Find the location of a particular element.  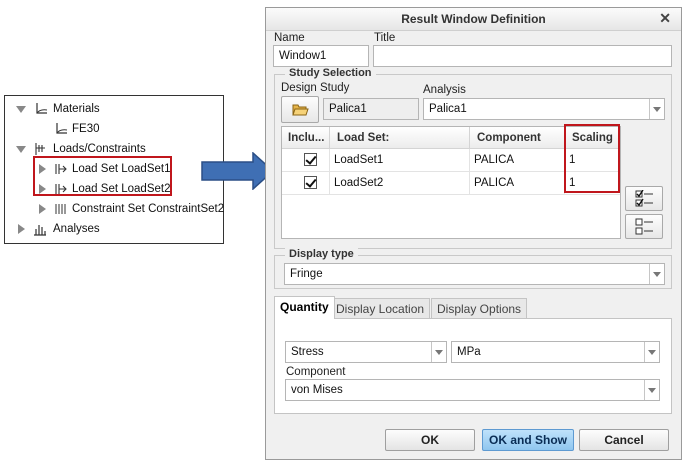

select-all-icon is located at coordinates (644, 198).